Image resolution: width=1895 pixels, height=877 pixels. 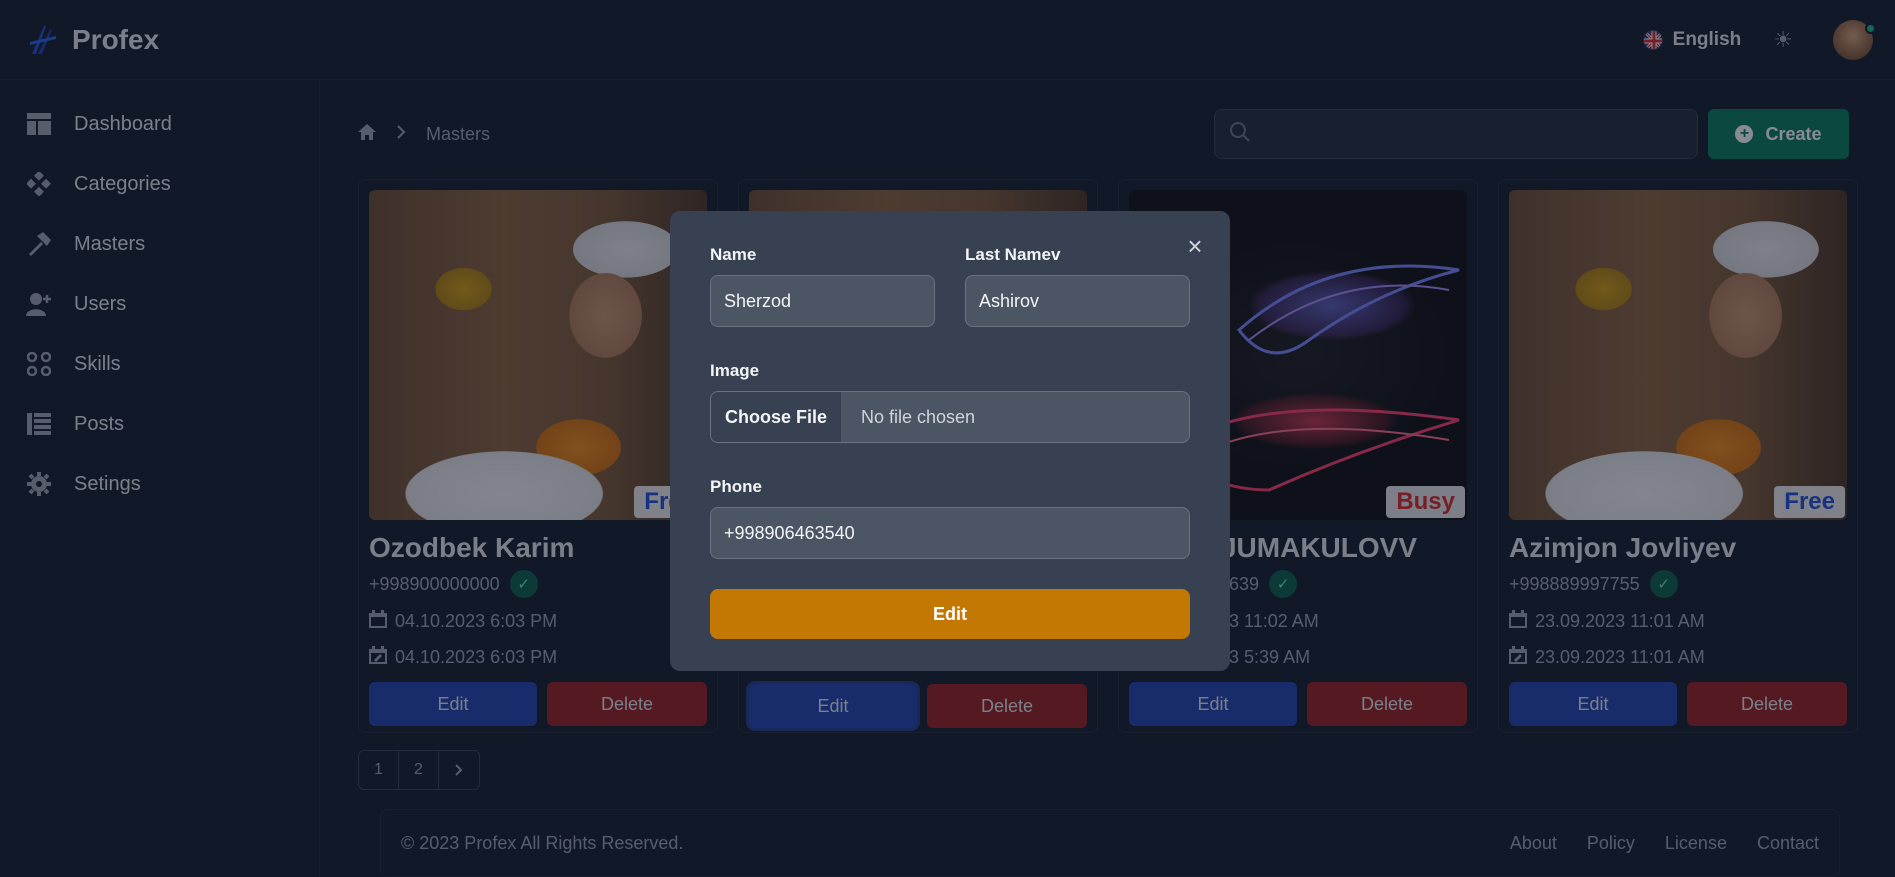 I want to click on phone-field-group: Phone +998906463540, so click(x=950, y=518).